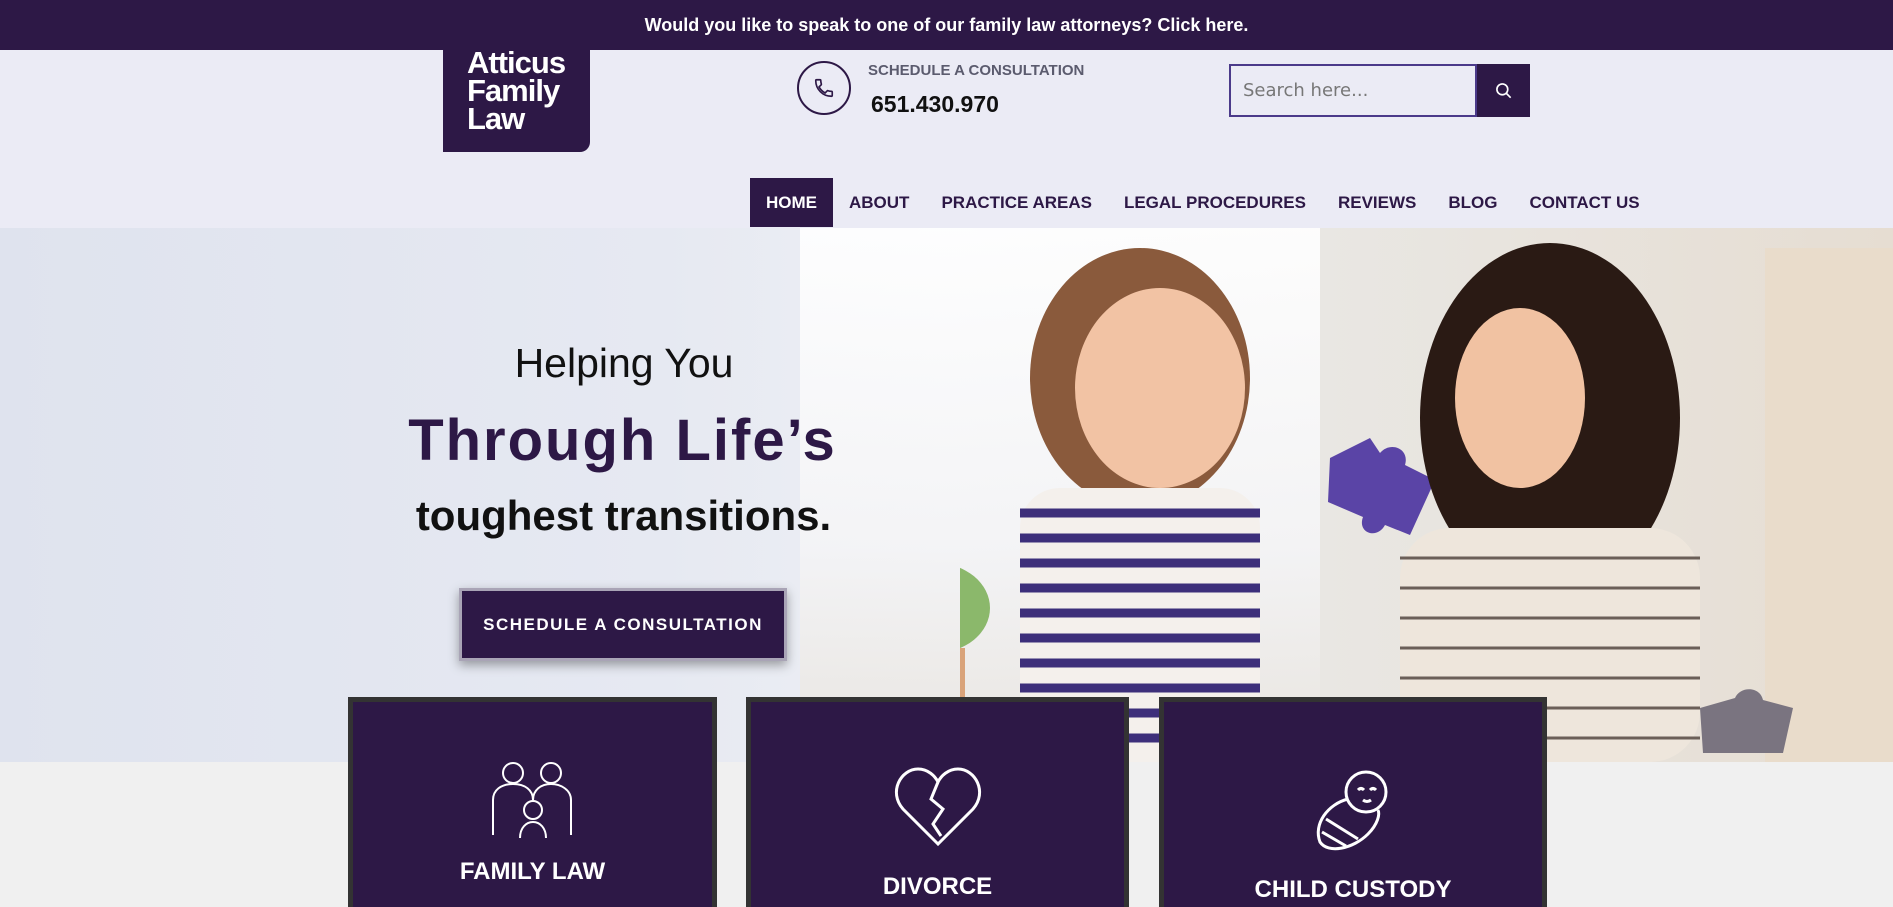 This screenshot has width=1893, height=907. What do you see at coordinates (623, 515) in the screenshot?
I see `hero-heading-line3: toughest transitions.` at bounding box center [623, 515].